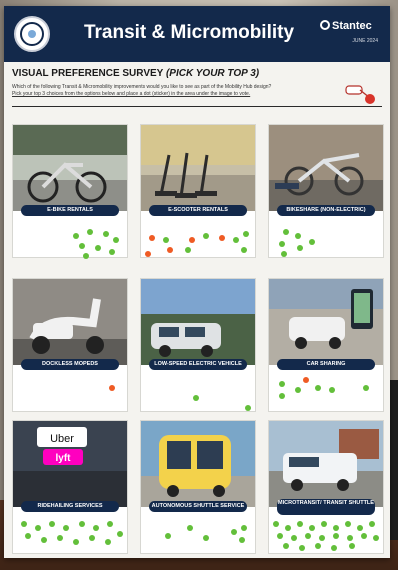 The image size is (398, 570). Describe the element at coordinates (70, 210) in the screenshot. I see `option-label: E-BIKE RENTALS` at that location.